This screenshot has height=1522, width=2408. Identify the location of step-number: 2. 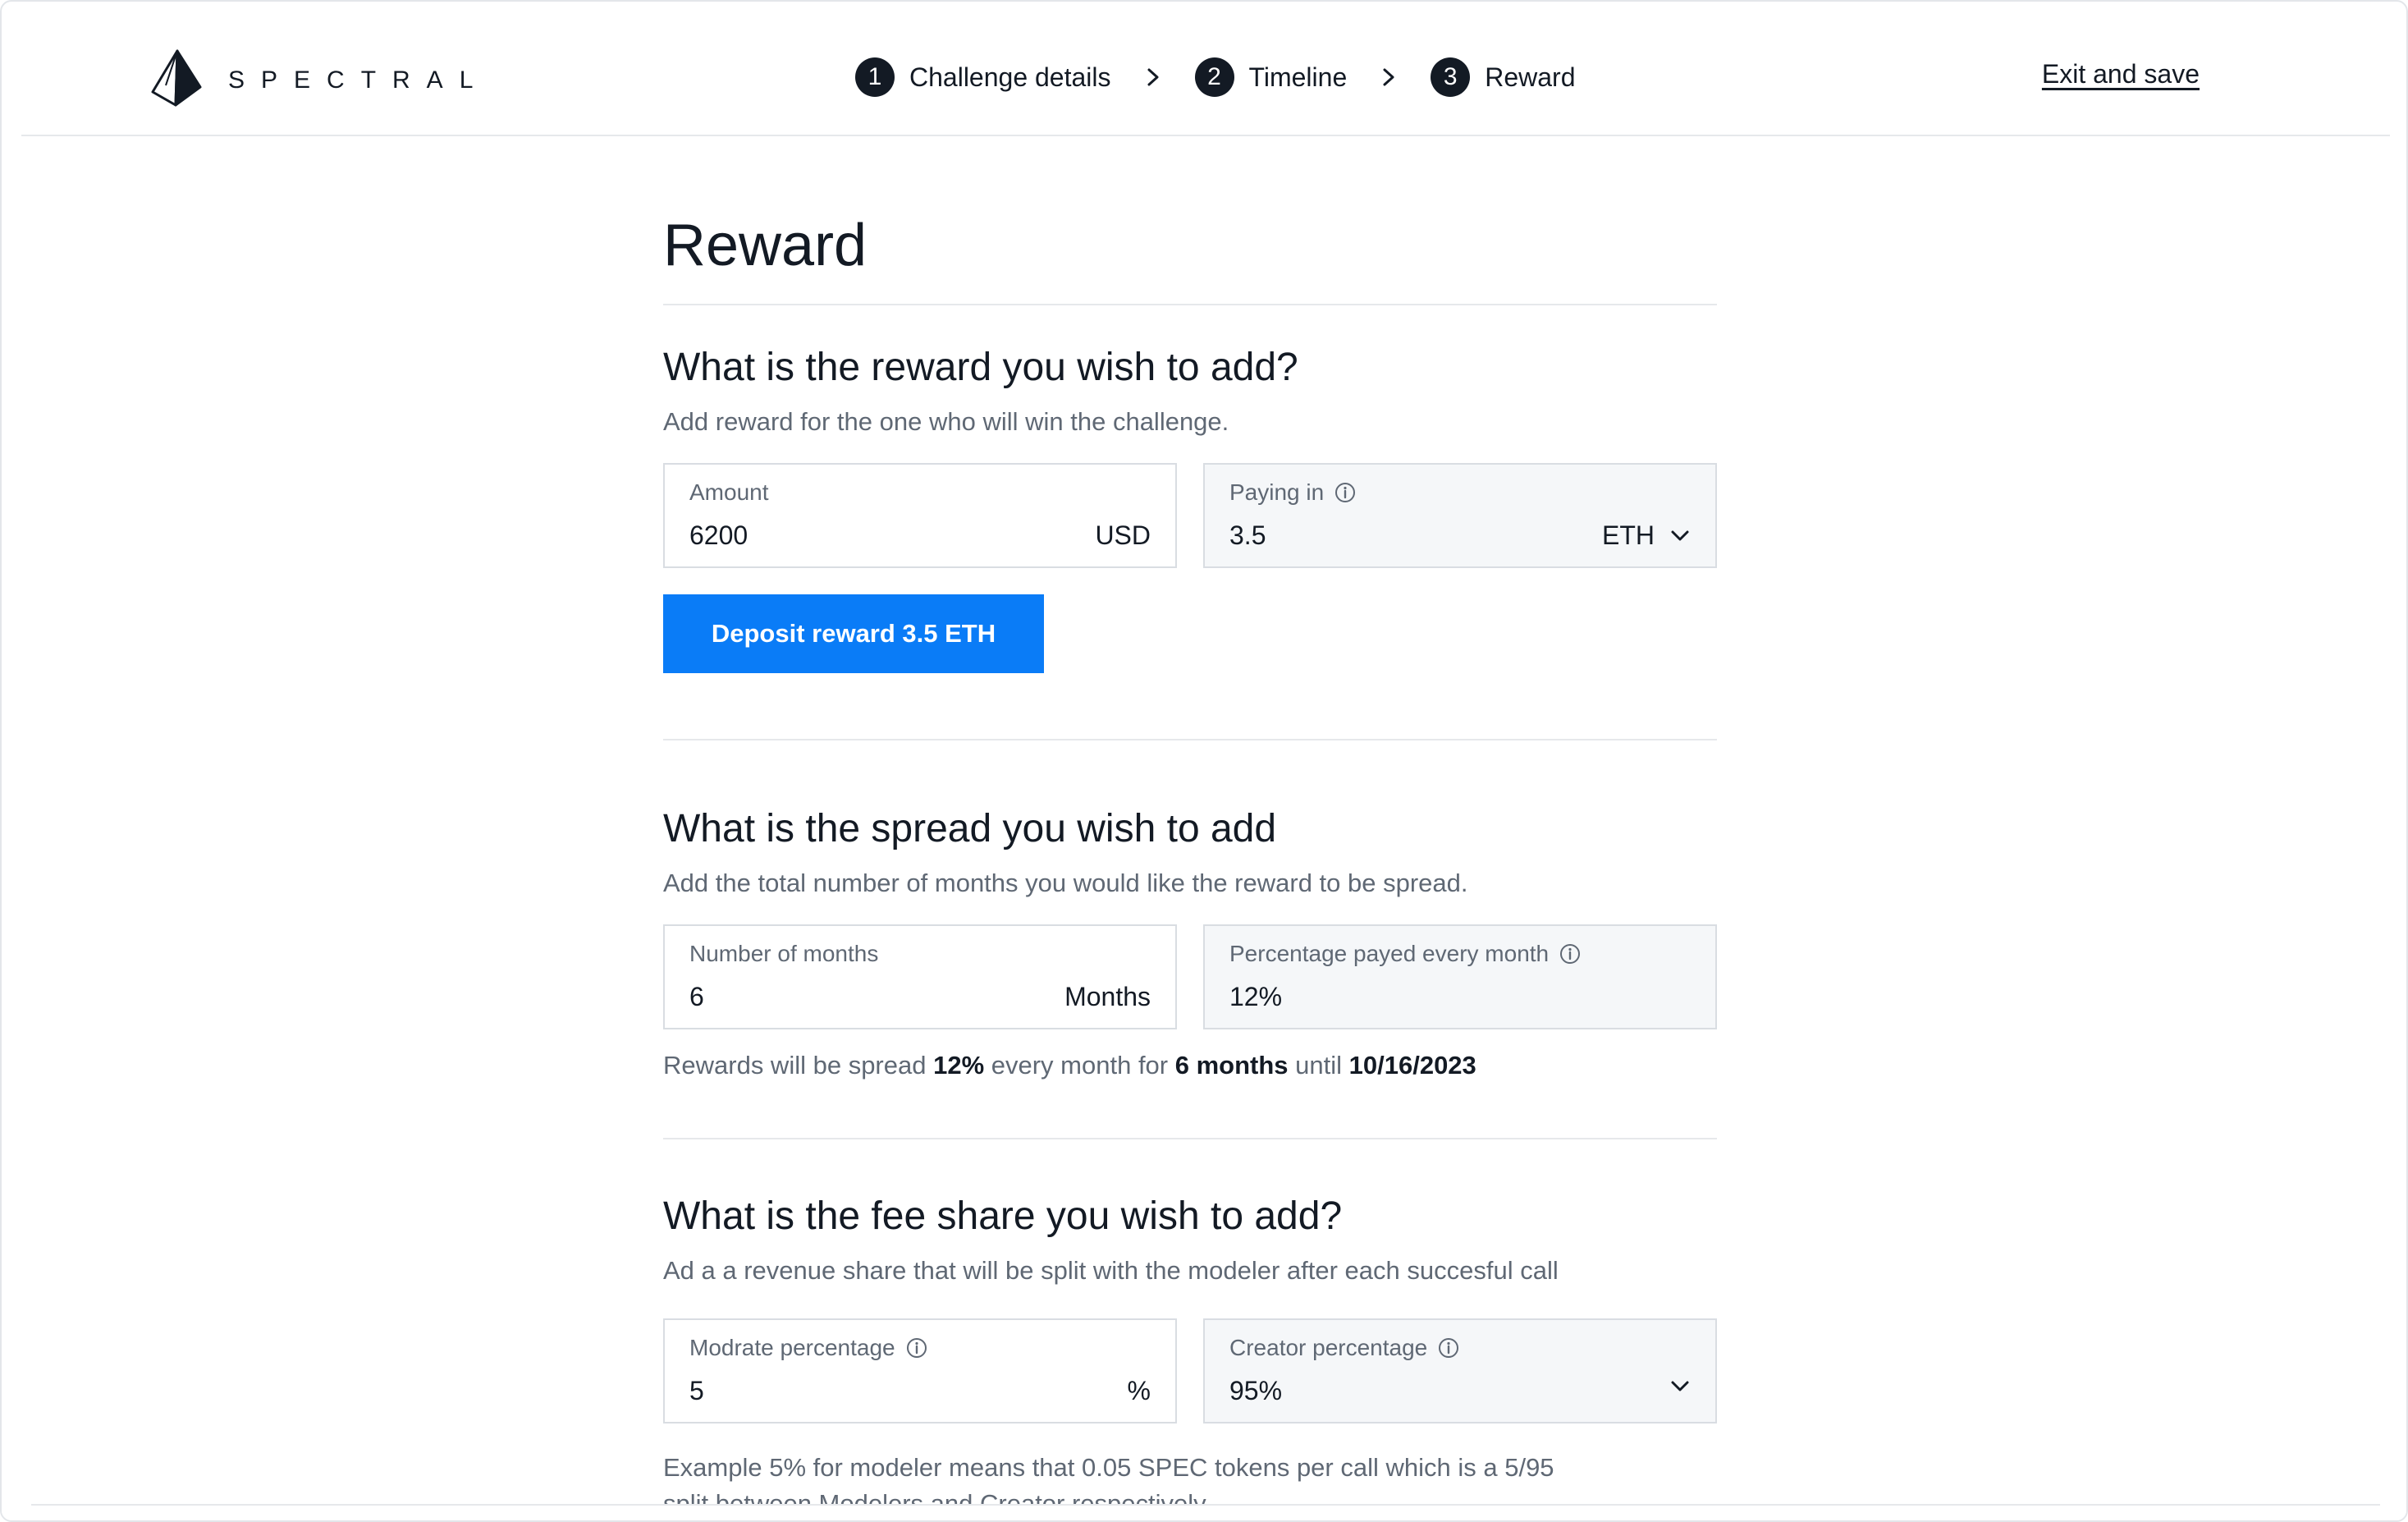
(1214, 77).